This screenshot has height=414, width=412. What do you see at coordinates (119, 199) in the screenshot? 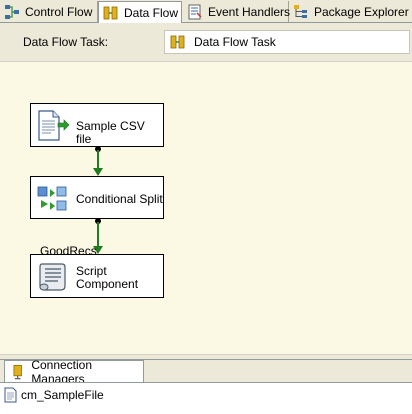
I see `component-label: Conditional Split` at bounding box center [119, 199].